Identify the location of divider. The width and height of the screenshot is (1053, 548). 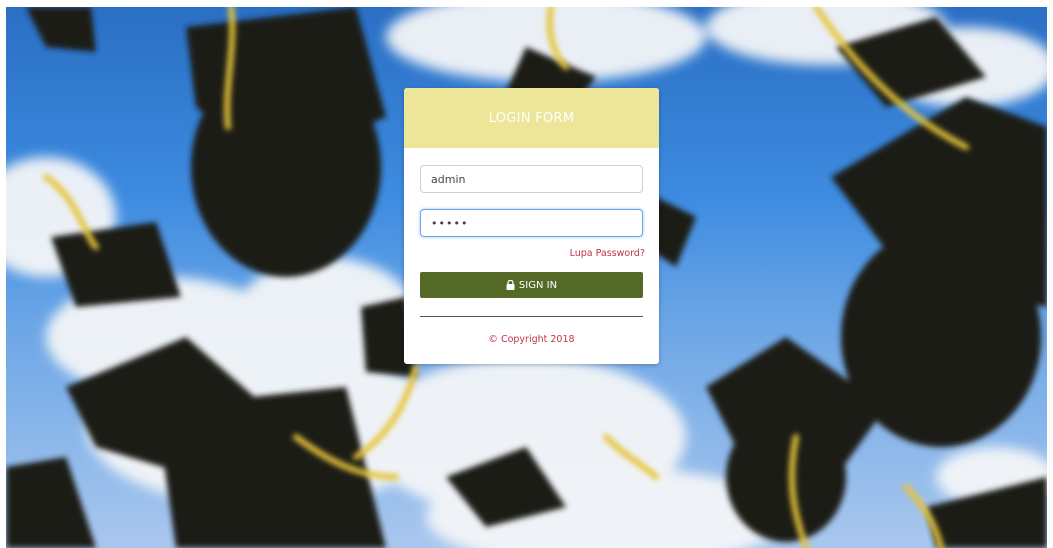
(531, 316).